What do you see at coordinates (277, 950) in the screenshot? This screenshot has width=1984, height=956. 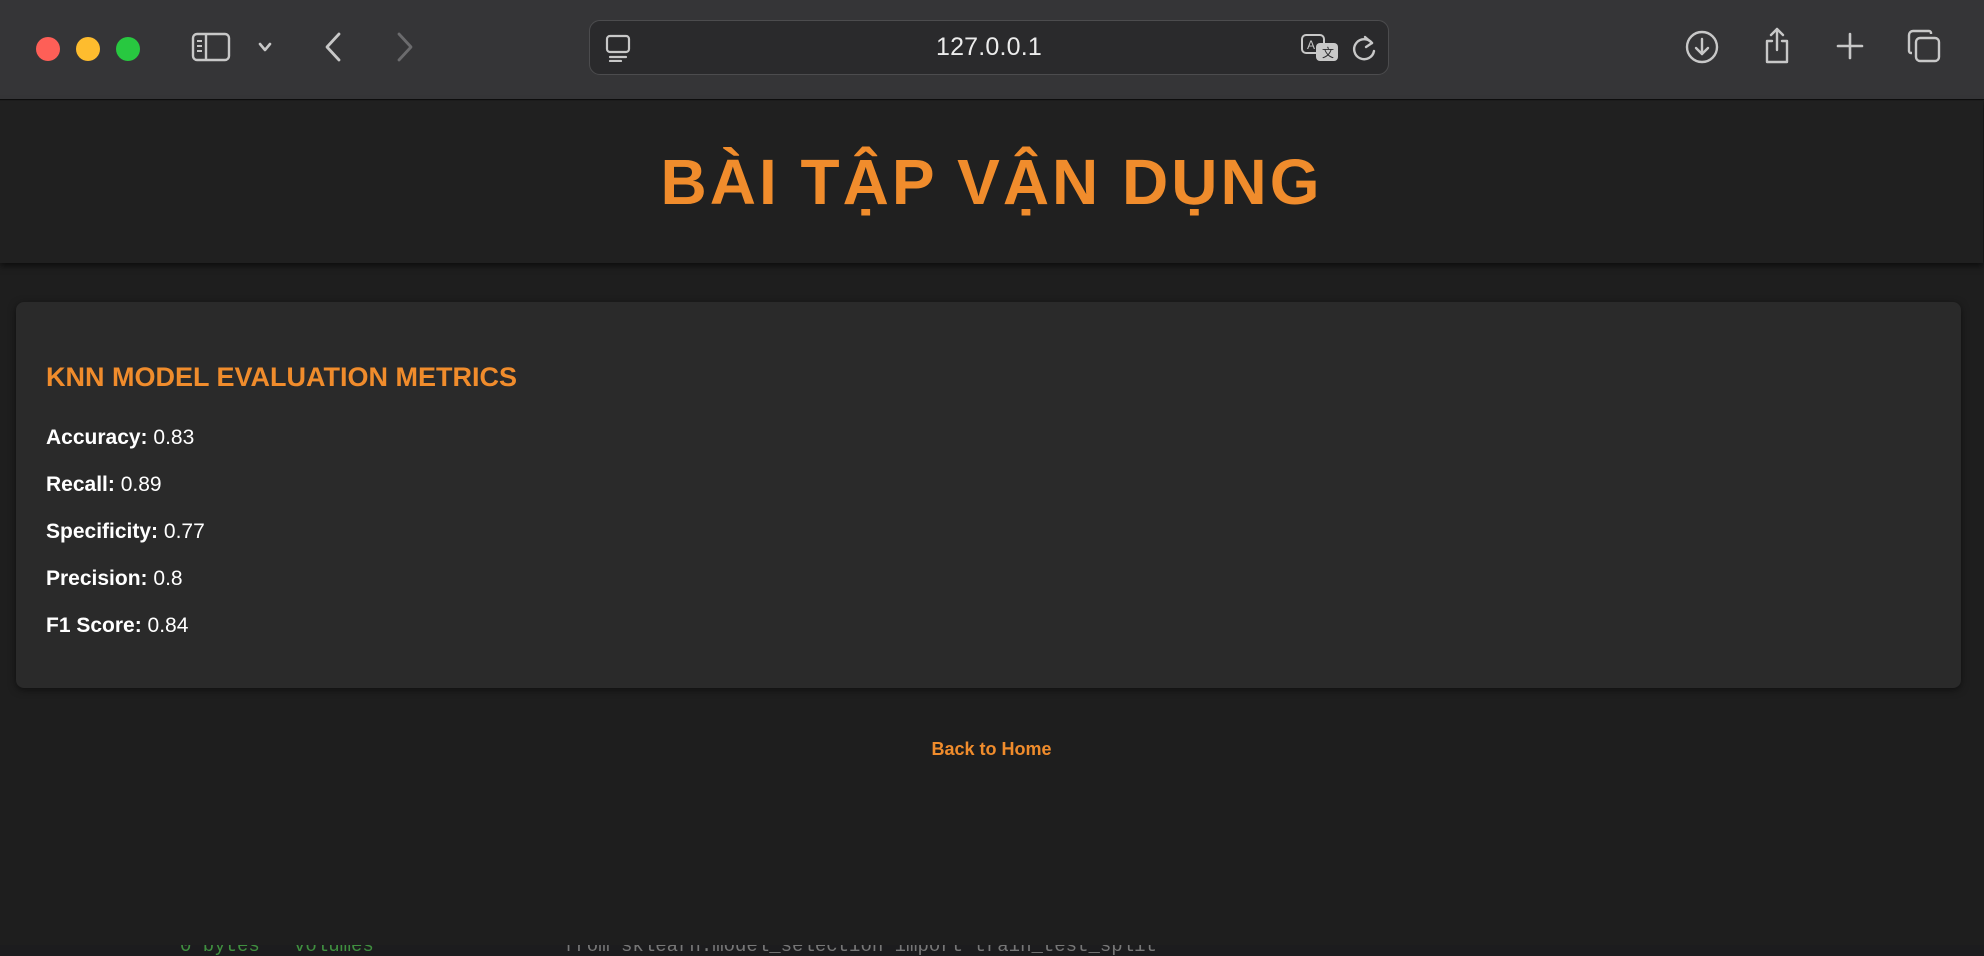 I see `background-app-text: 0 bytes volumes` at bounding box center [277, 950].